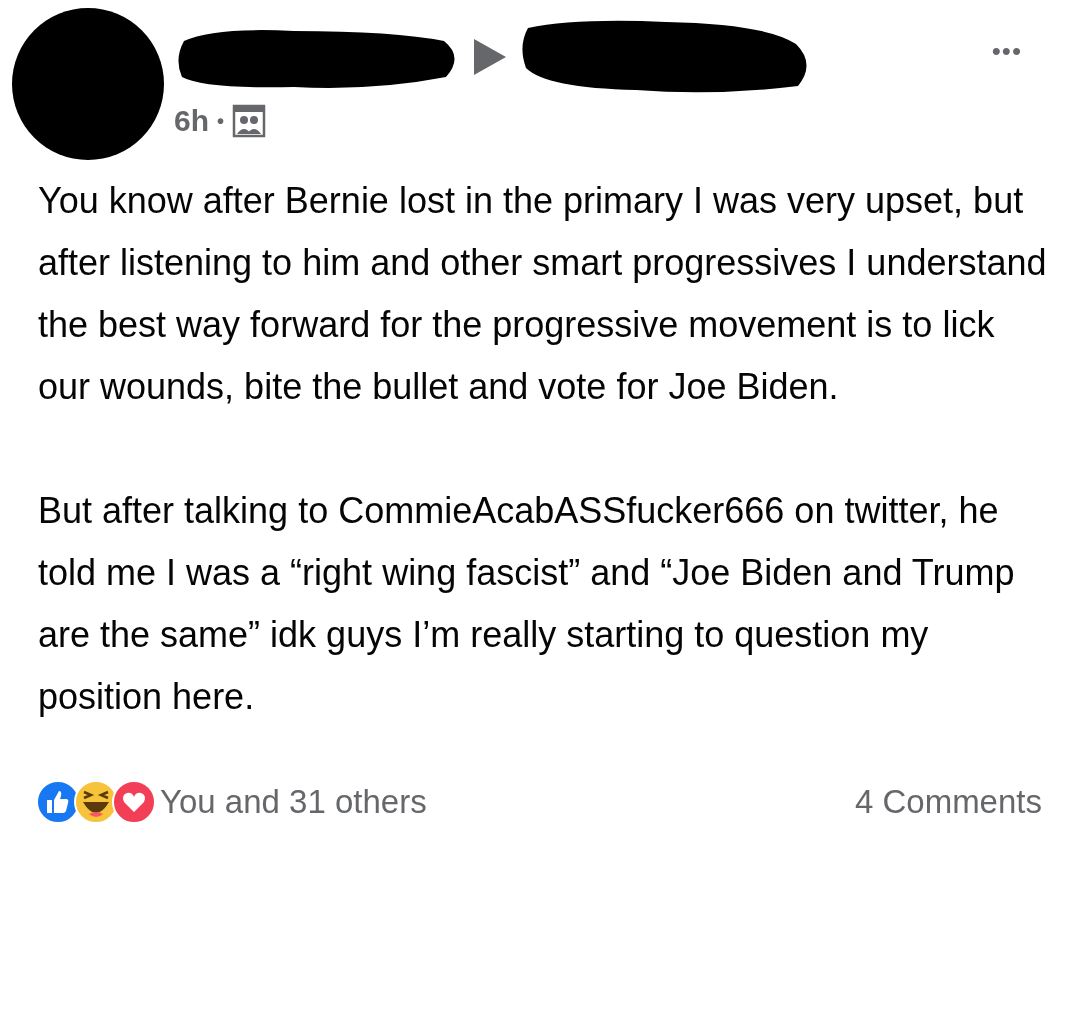 The width and height of the screenshot is (1080, 1036). I want to click on more-options-button: •••, so click(1006, 51).